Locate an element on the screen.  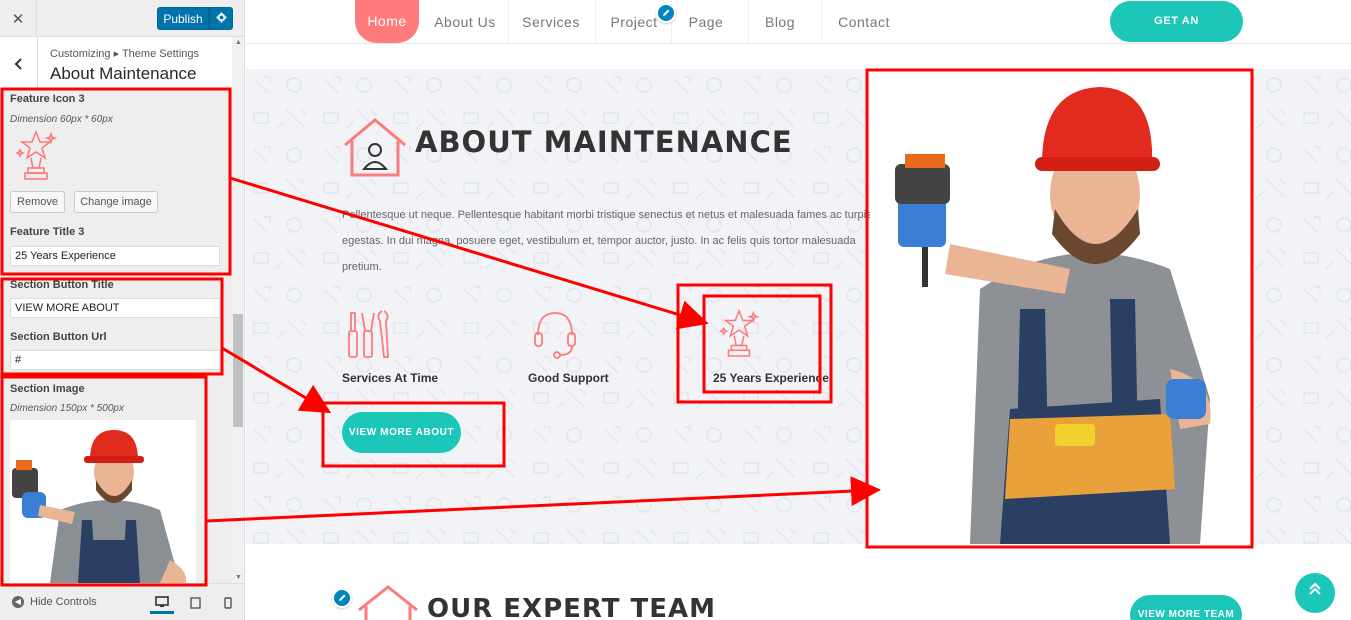
scroll-up-icon: ▲ is located at coordinates (238, 42).